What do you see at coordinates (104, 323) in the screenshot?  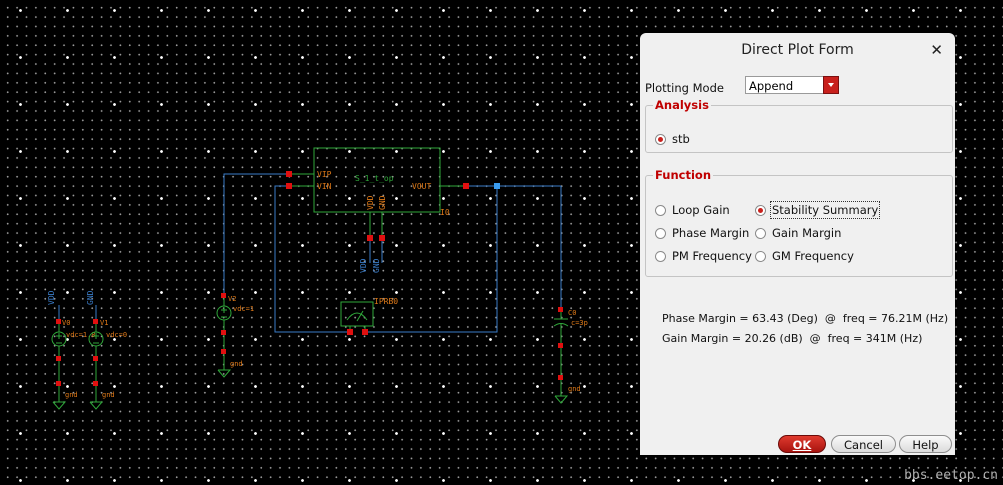 I see `source-v1-name: V1` at bounding box center [104, 323].